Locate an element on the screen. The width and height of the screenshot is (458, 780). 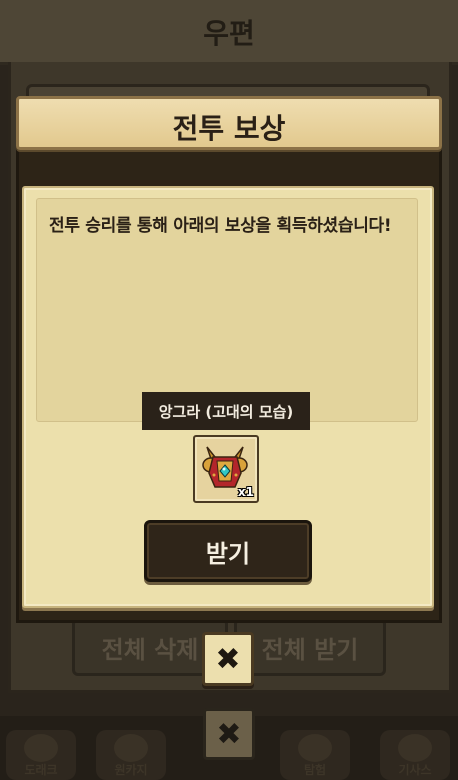
mailbox-title-bar: 우편 is located at coordinates (229, 32).